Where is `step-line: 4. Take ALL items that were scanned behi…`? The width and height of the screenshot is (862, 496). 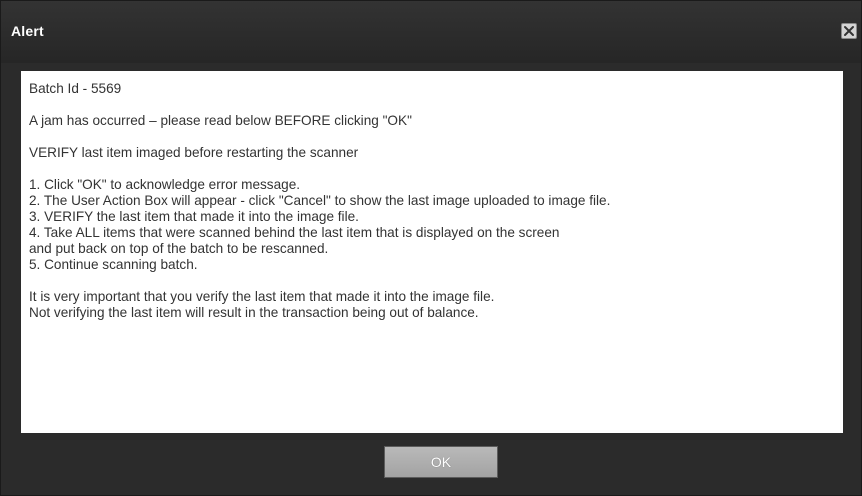 step-line: 4. Take ALL items that were scanned behi… is located at coordinates (294, 232).